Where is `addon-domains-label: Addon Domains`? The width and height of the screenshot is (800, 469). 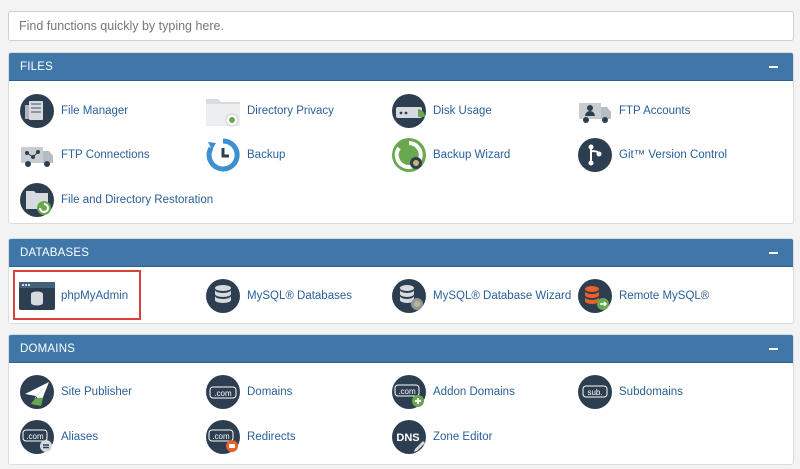
addon-domains-label: Addon Domains is located at coordinates (474, 392).